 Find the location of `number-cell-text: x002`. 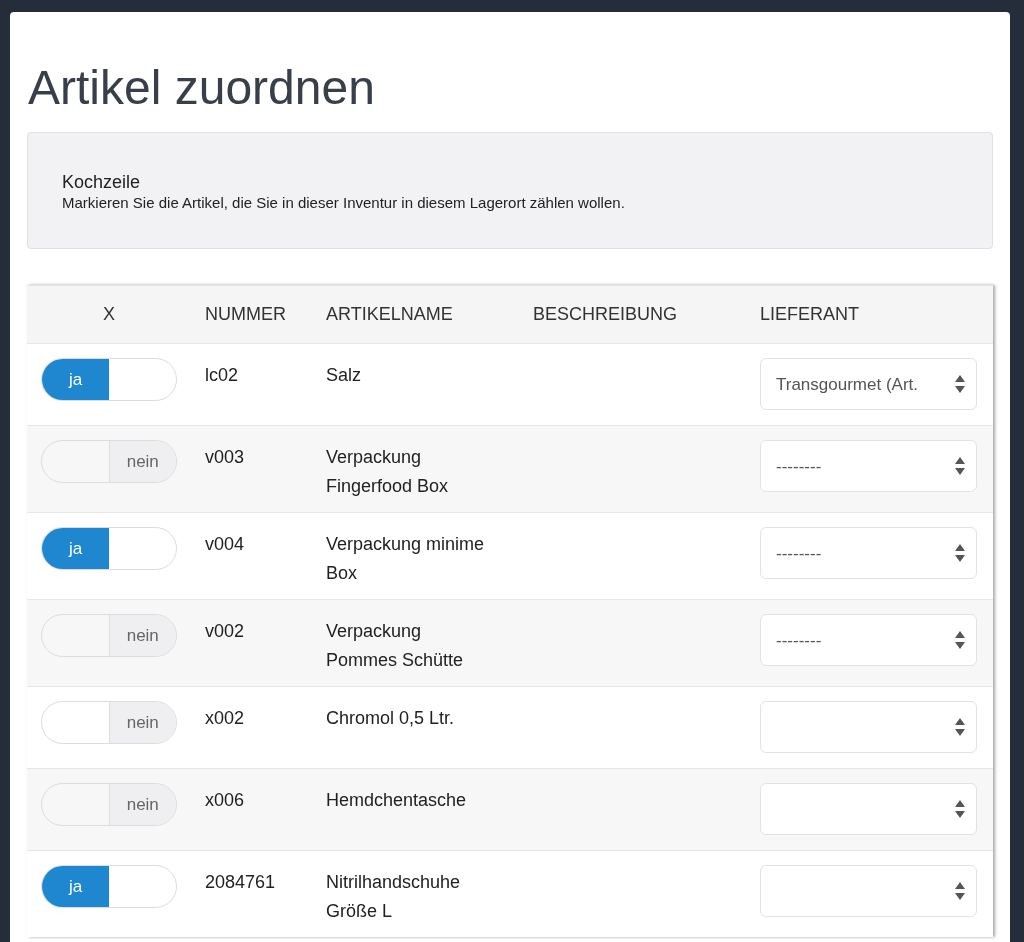

number-cell-text: x002 is located at coordinates (225, 718).